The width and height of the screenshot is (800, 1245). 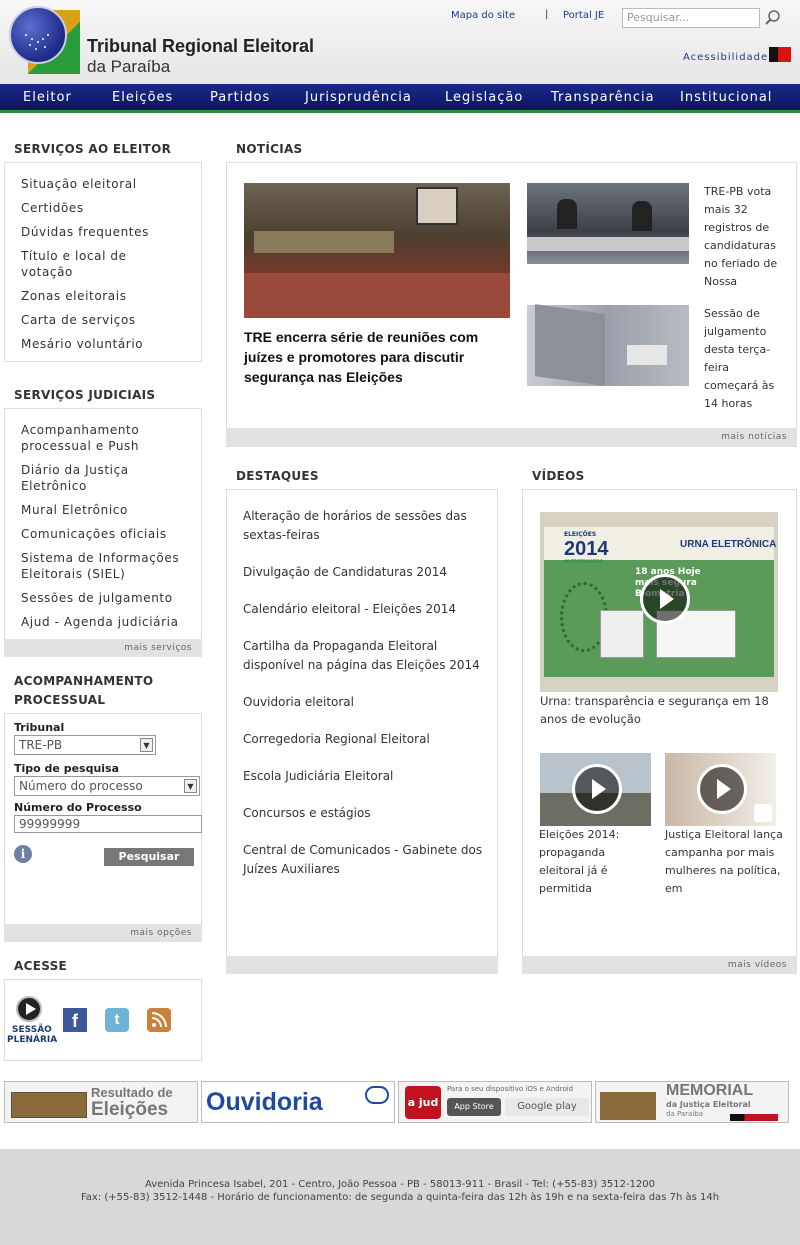 I want to click on link-mural: Mural Eletrônico, so click(x=108, y=510).